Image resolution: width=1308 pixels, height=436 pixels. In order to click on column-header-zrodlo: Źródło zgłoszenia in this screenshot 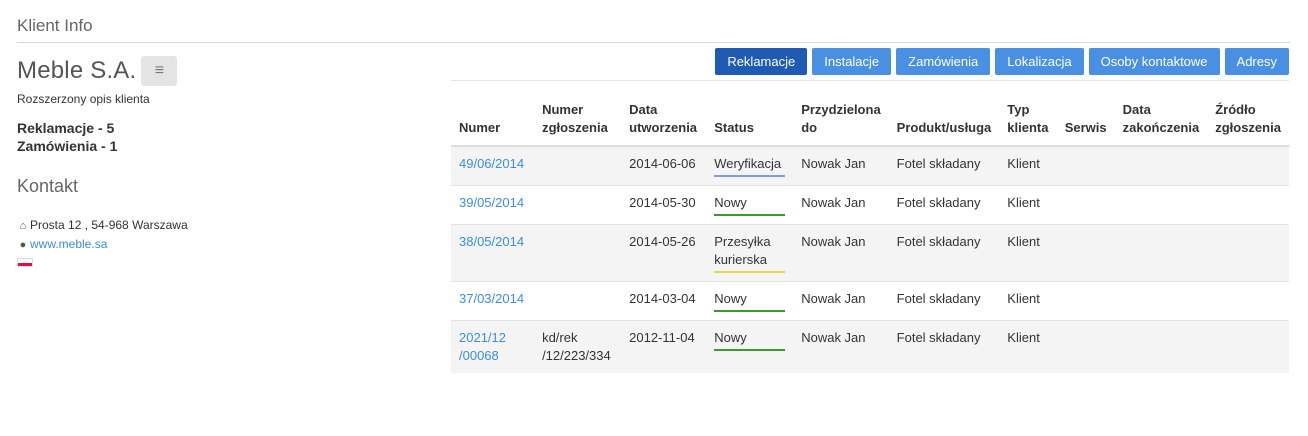, I will do `click(1248, 114)`.